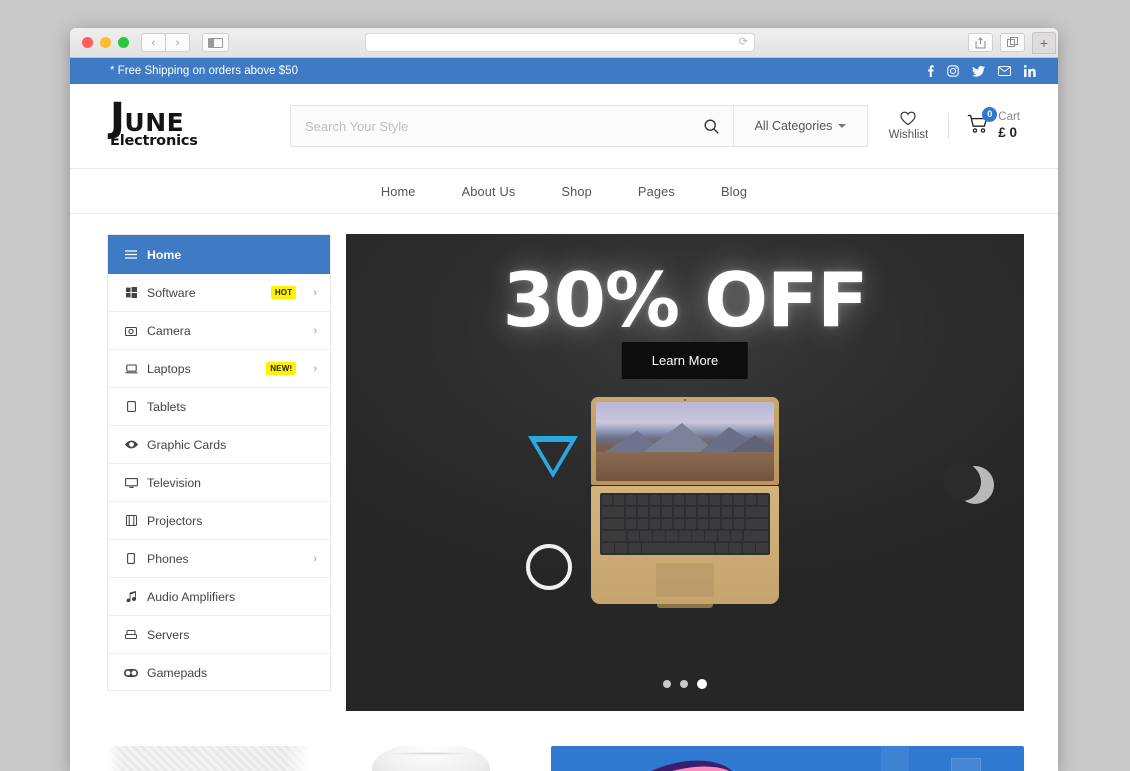 This screenshot has height=771, width=1130. Describe the element at coordinates (908, 118) in the screenshot. I see `heart-icon` at that location.